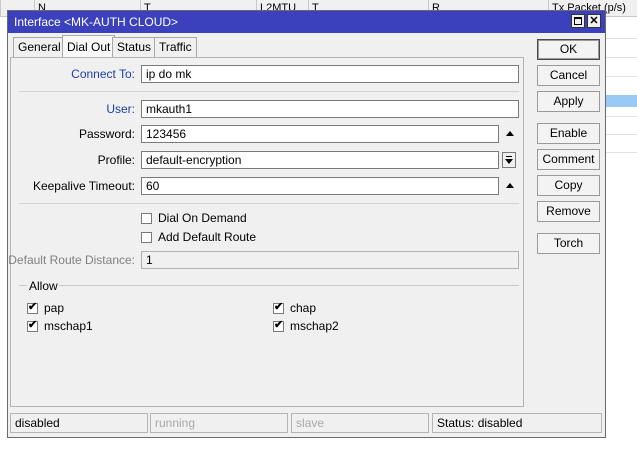 The image size is (637, 456). Describe the element at coordinates (330, 260) in the screenshot. I see `default-route-distance-field: 1` at that location.